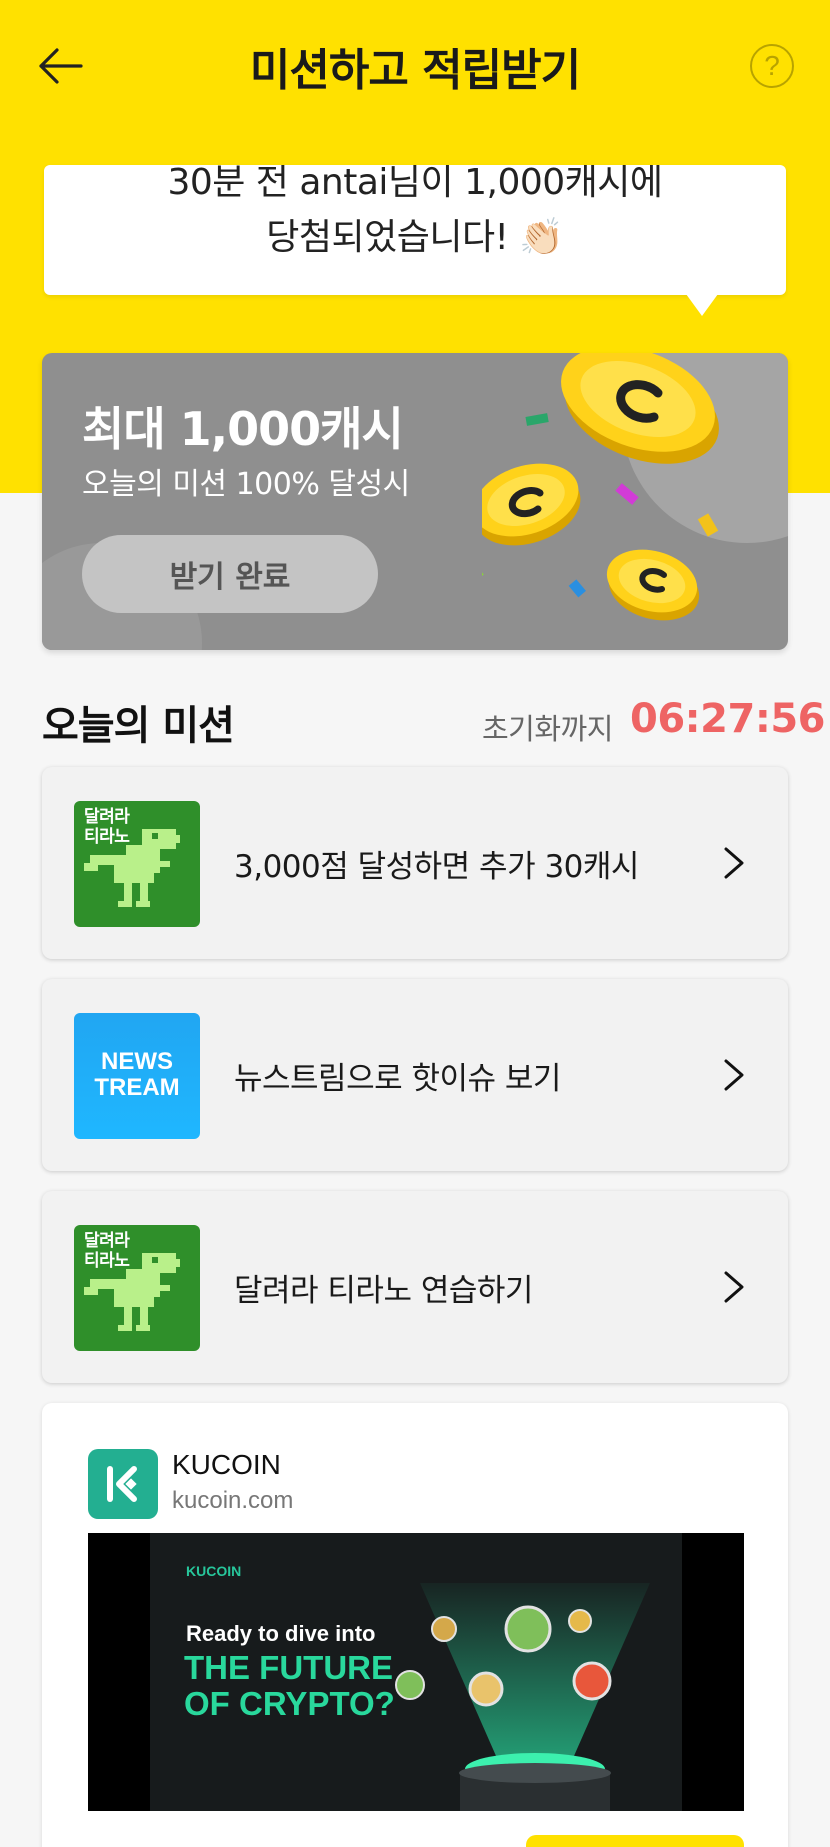 The height and width of the screenshot is (1847, 830). I want to click on help-button: ?, so click(772, 66).